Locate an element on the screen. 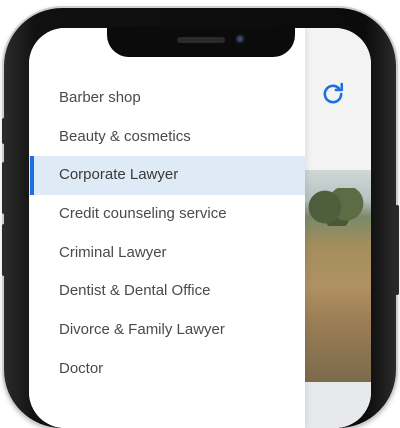 Image resolution: width=400 pixels, height=428 pixels. category-item-dentist: Dentist & Dental Office is located at coordinates (167, 291).